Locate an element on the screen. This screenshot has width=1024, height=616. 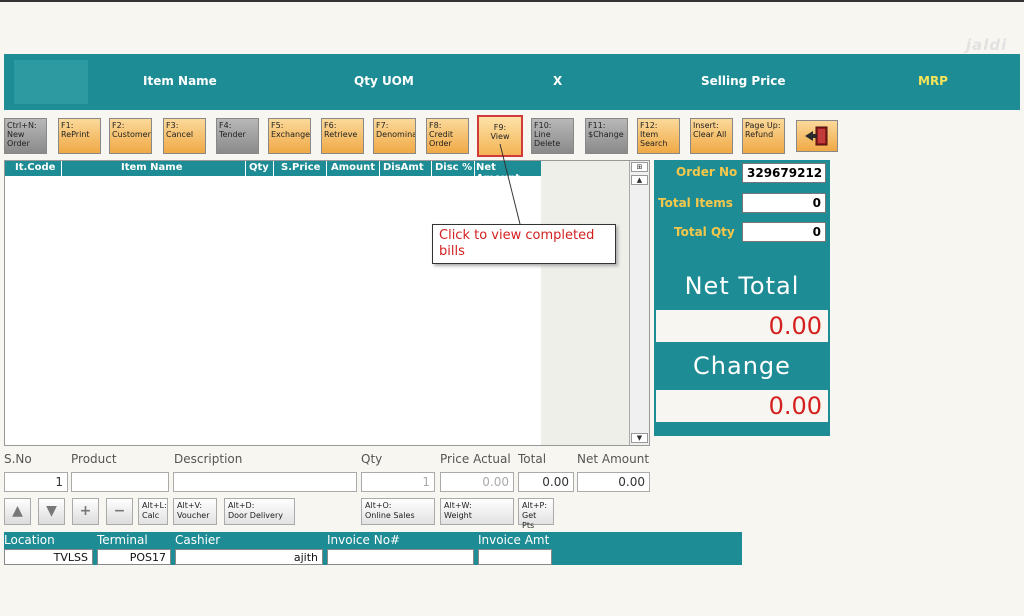
fkey-exchange: F5: Exchange is located at coordinates (289, 136).